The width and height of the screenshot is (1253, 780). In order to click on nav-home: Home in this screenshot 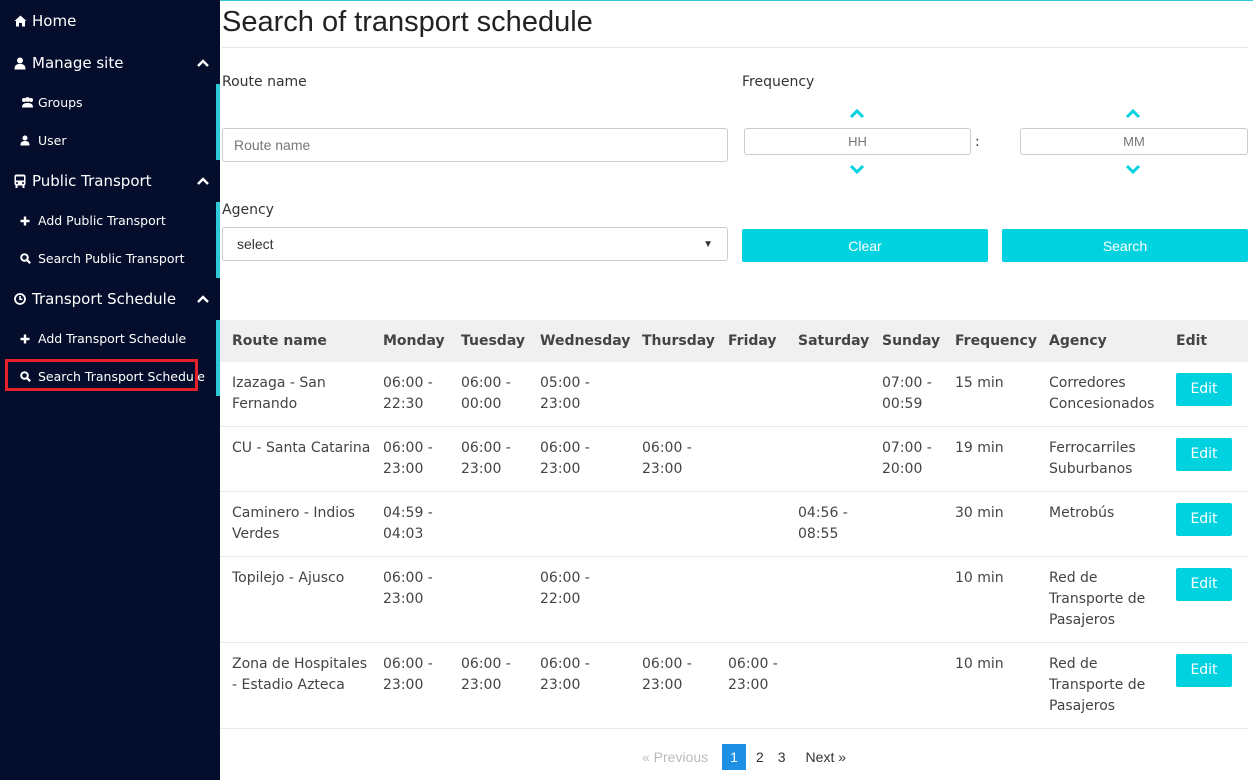, I will do `click(45, 21)`.